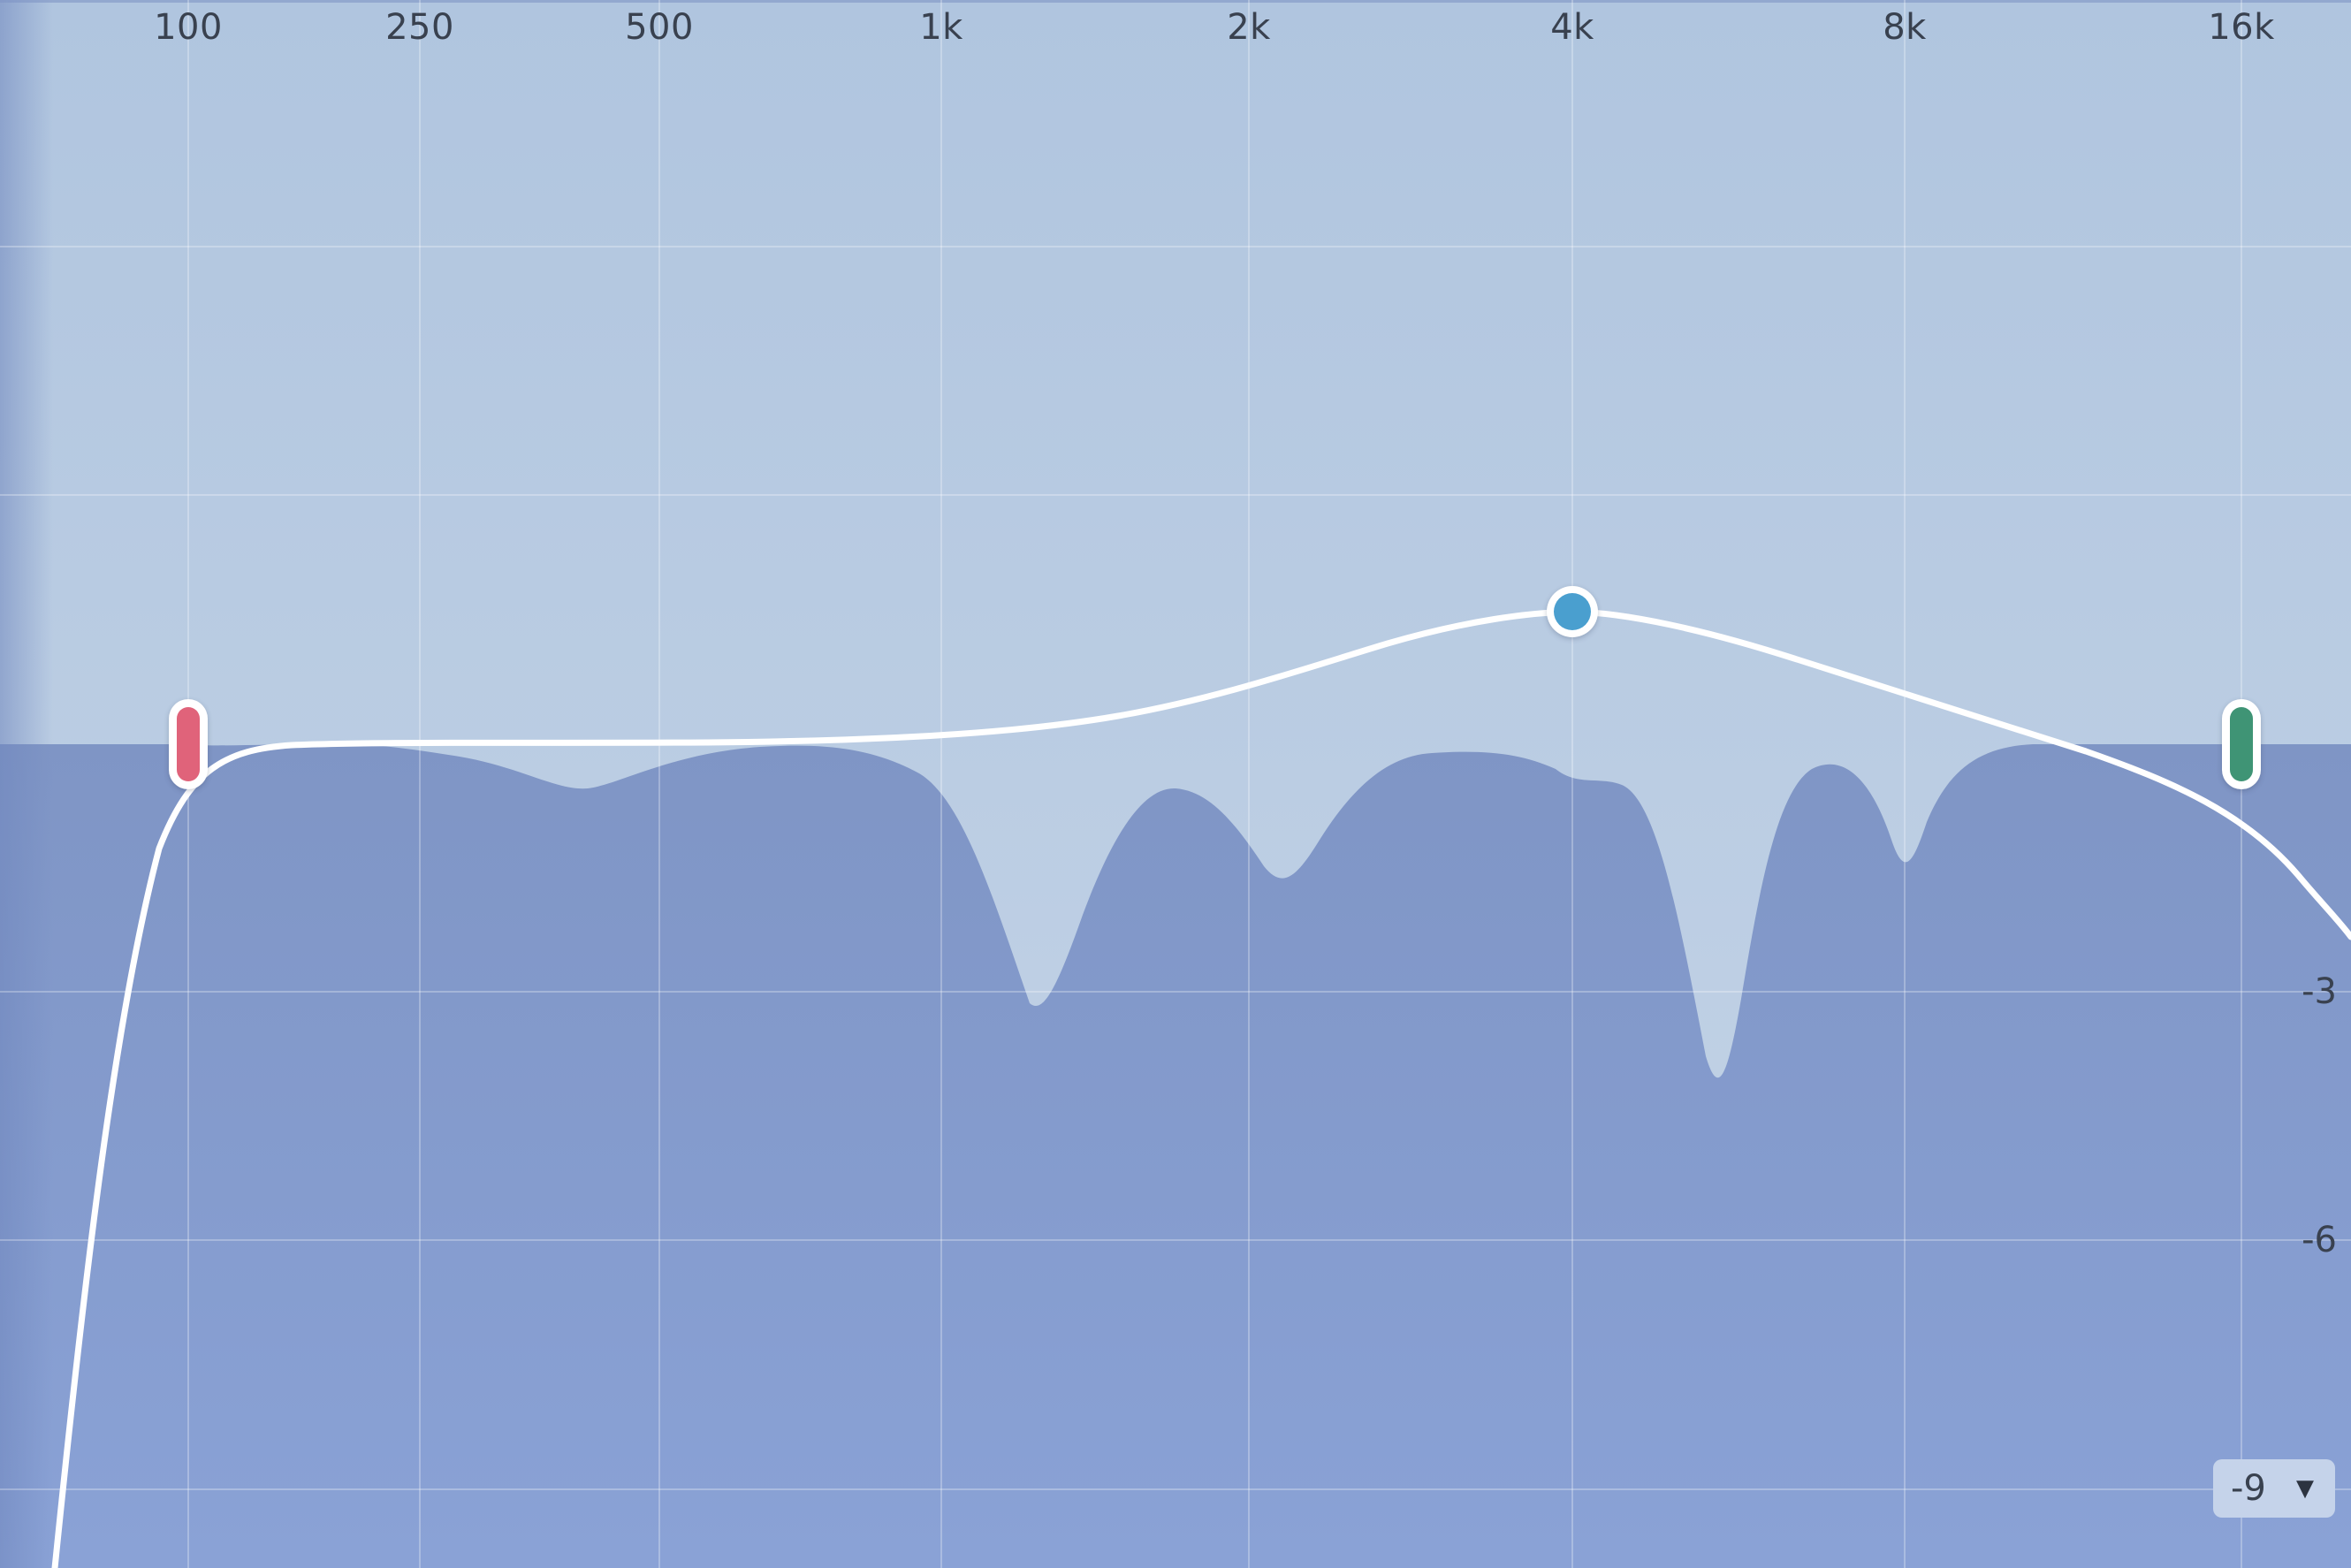  I want to click on db-range-dropdown: -9 ▼, so click(2274, 1489).